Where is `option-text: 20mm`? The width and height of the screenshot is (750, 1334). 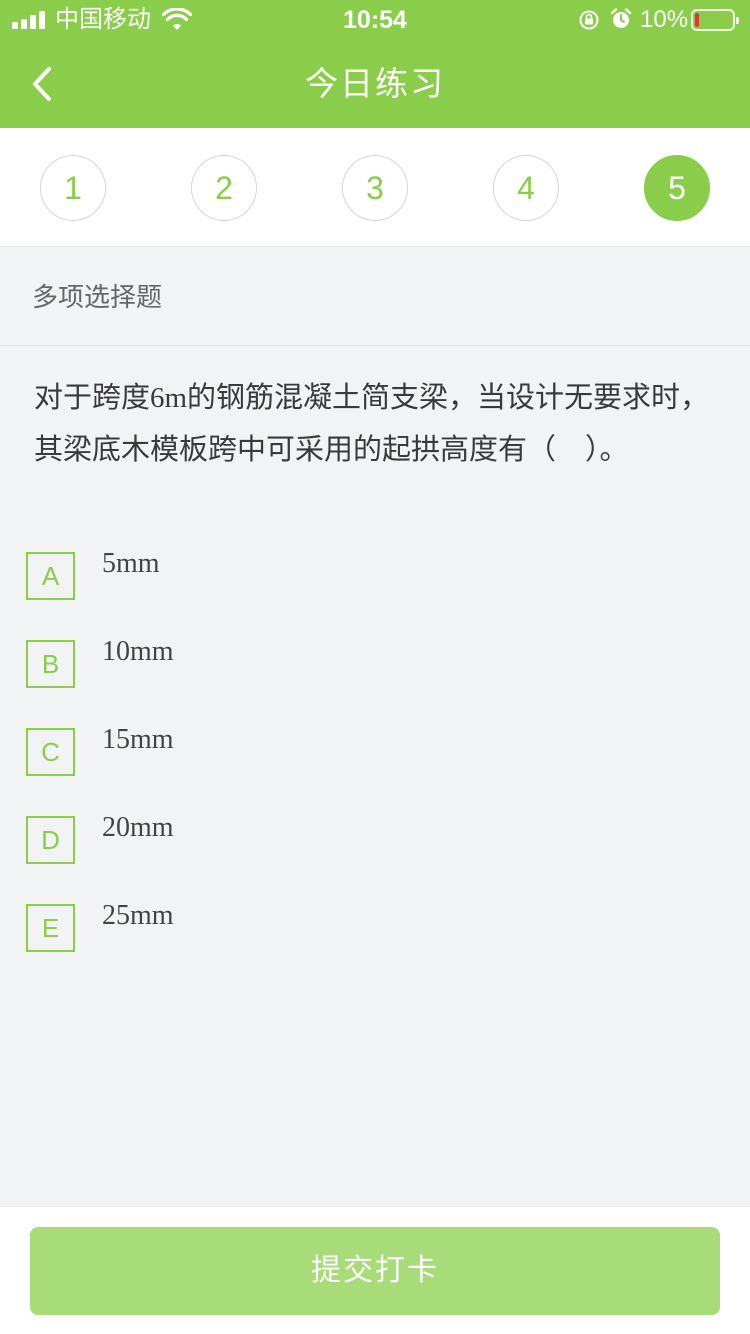
option-text: 20mm is located at coordinates (138, 827).